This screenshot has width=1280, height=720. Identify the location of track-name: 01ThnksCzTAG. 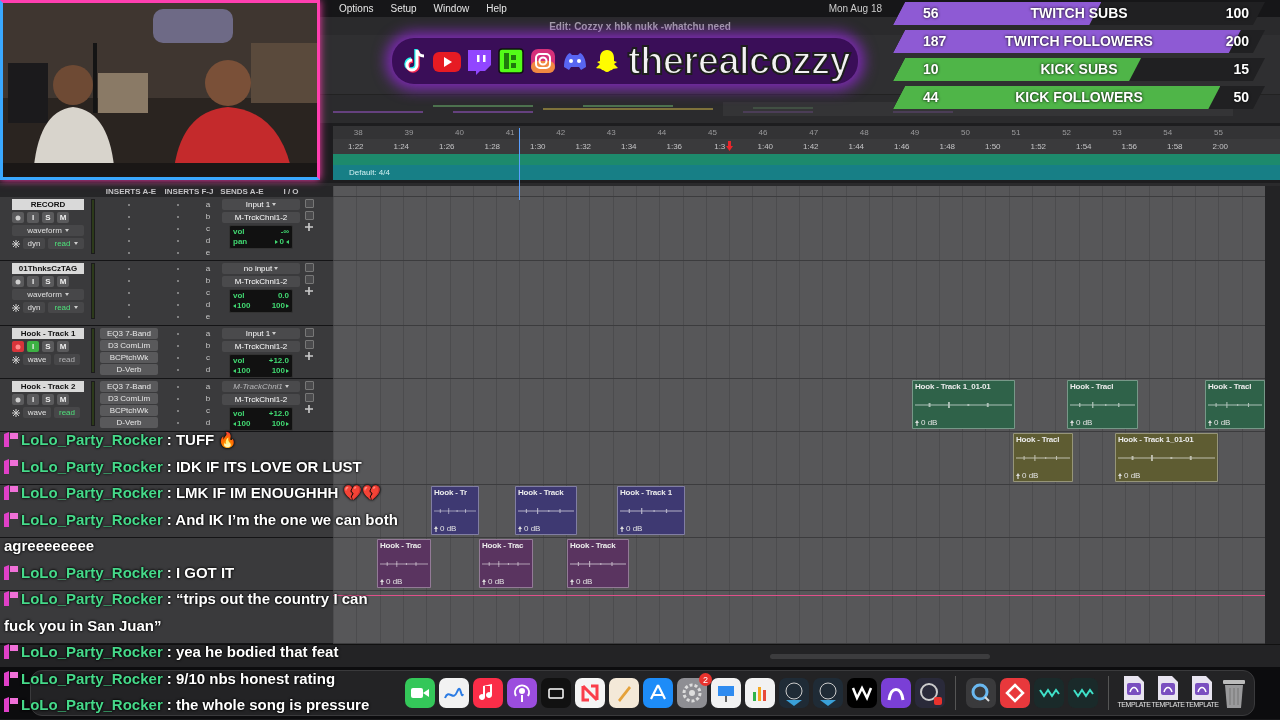
(48, 268).